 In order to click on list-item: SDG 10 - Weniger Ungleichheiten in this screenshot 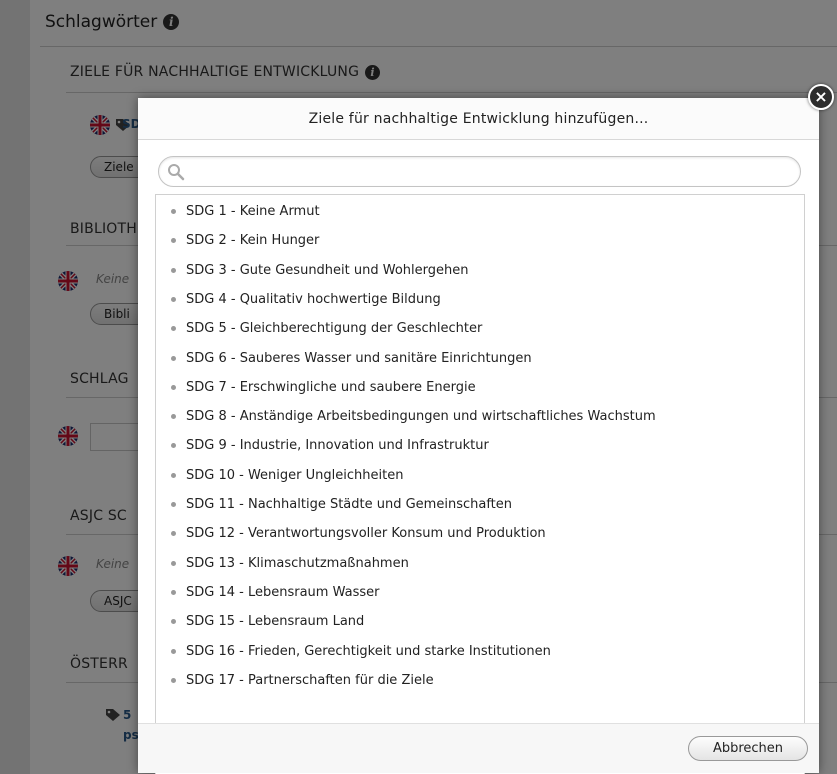, I will do `click(480, 475)`.